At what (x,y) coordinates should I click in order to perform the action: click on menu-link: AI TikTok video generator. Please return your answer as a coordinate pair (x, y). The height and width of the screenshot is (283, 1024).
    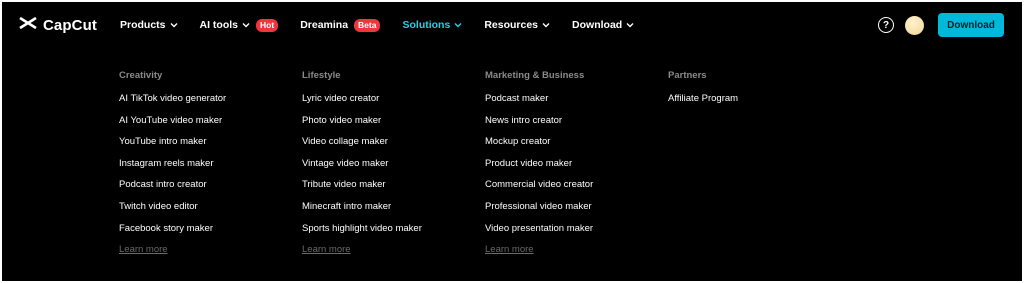
    Looking at the image, I should click on (172, 103).